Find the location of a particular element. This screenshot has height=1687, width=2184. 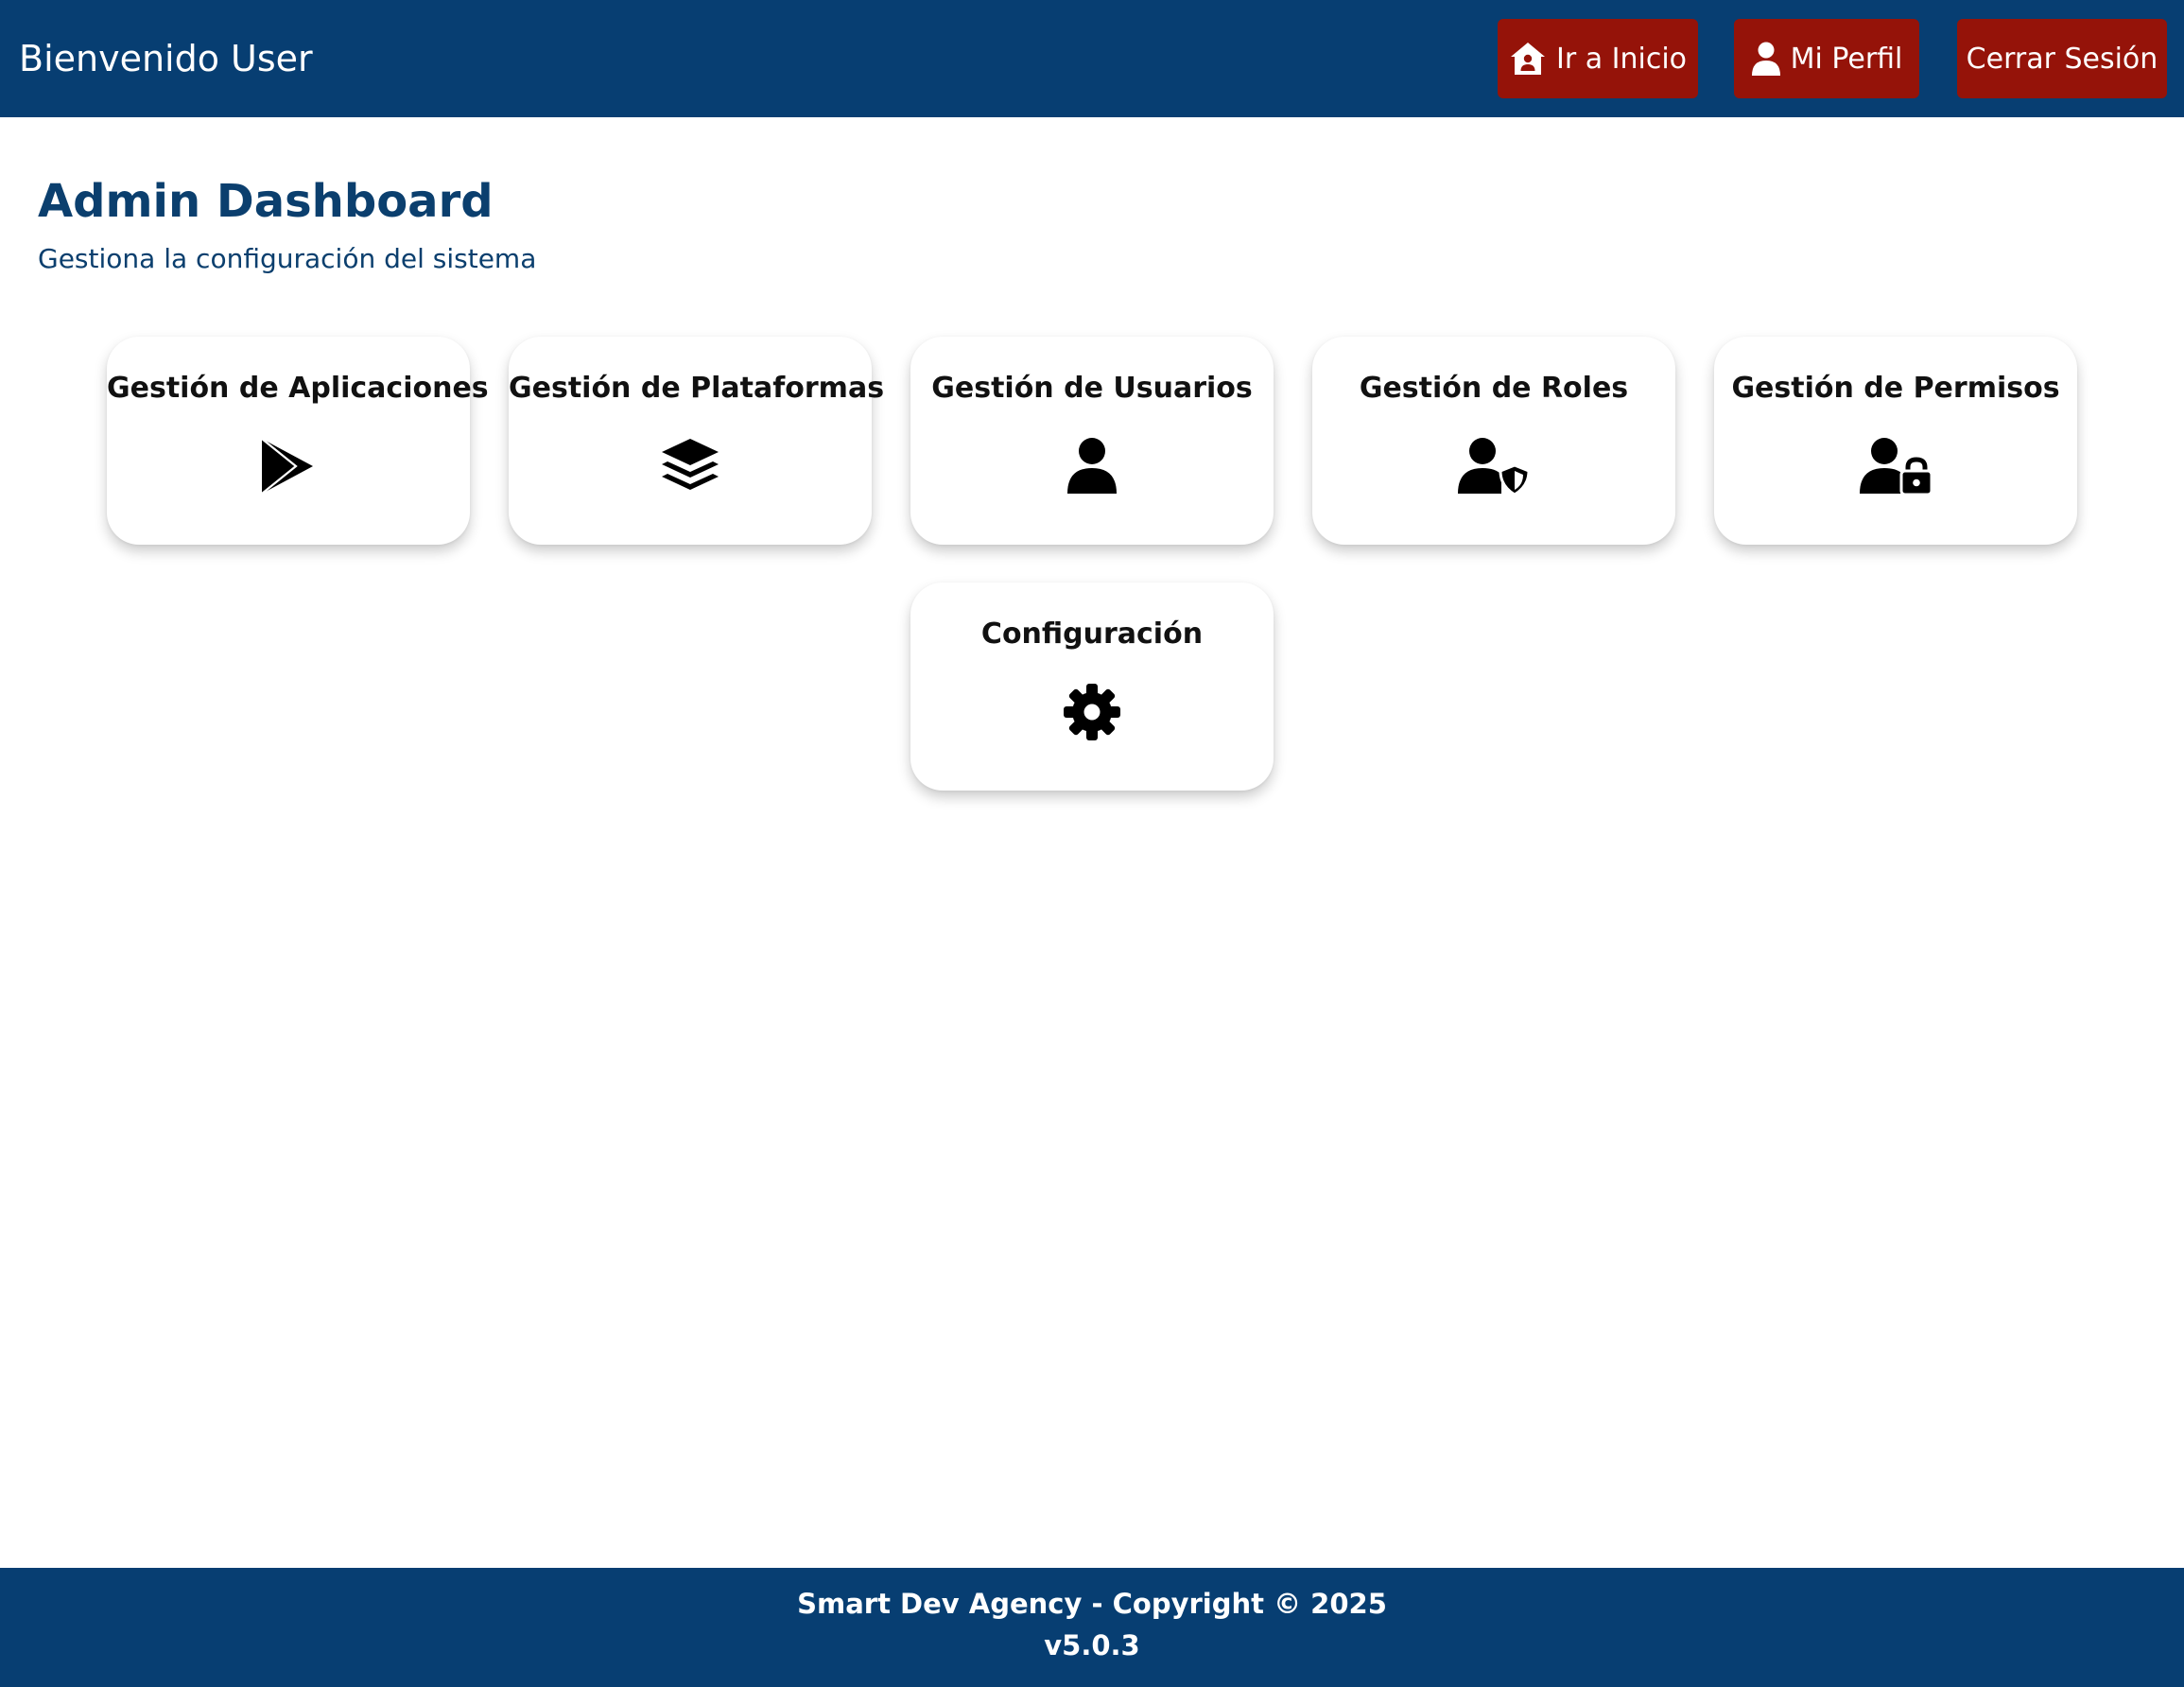

settings-card: Configuración is located at coordinates (1092, 687).